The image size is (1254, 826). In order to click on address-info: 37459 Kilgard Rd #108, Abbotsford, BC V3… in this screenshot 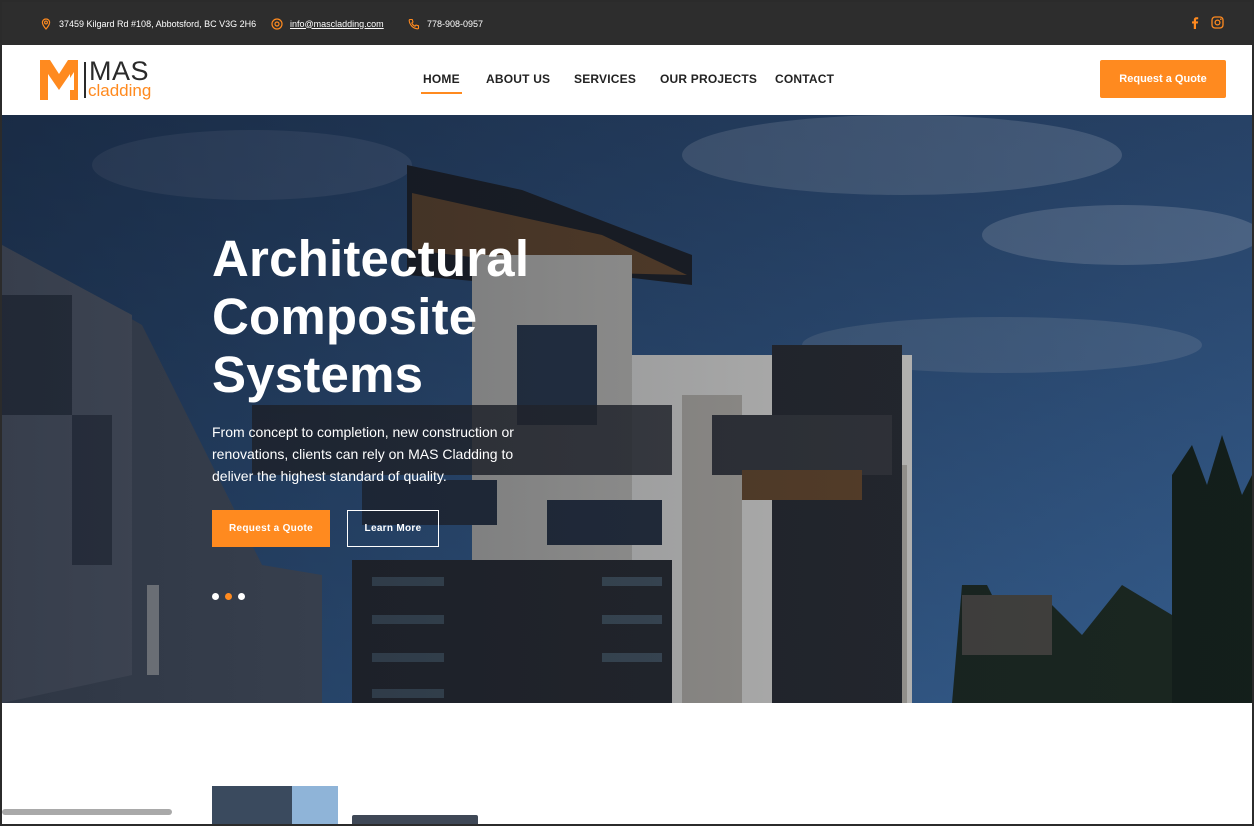, I will do `click(148, 23)`.